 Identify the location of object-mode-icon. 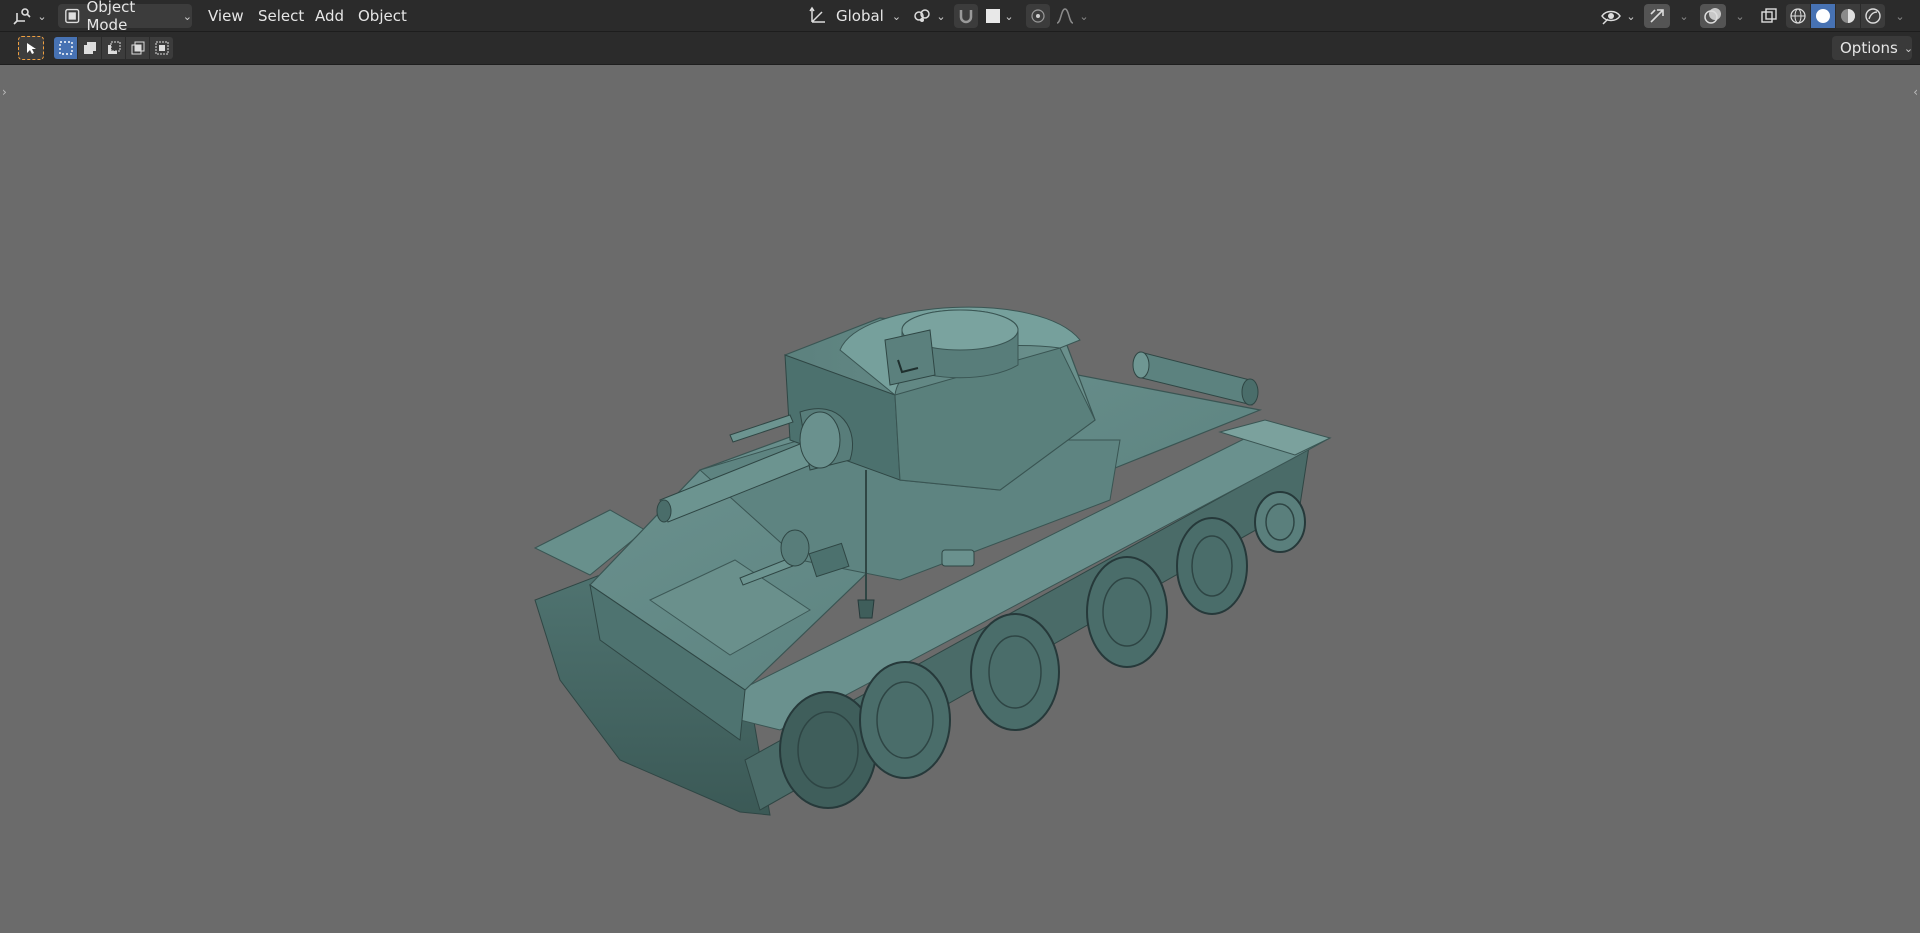
(72, 16).